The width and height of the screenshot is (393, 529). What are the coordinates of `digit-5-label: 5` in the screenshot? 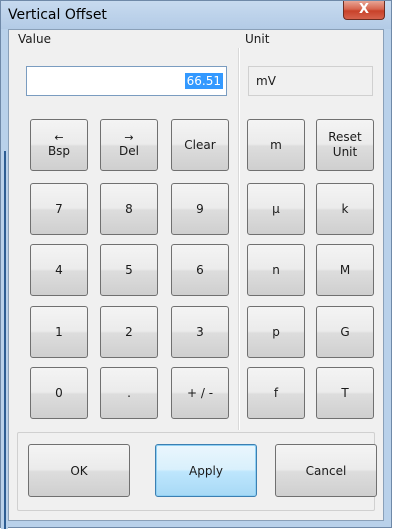 It's located at (129, 269).